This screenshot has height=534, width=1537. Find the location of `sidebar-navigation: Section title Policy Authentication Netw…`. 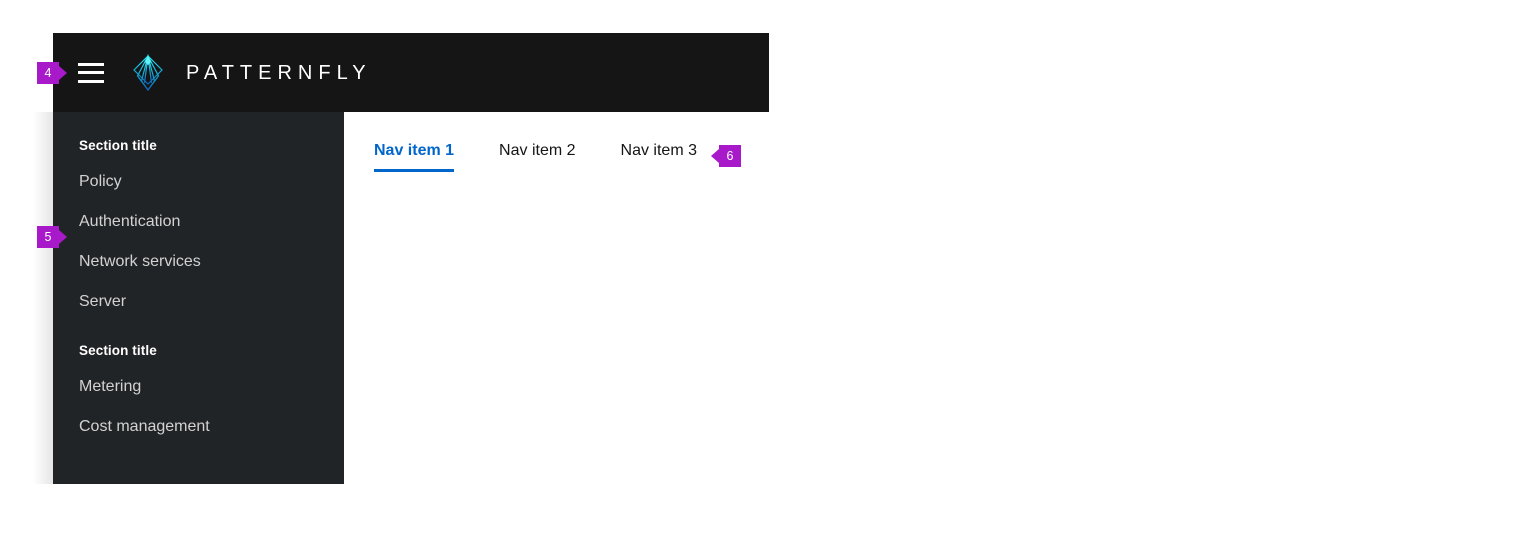

sidebar-navigation: Section title Policy Authentication Netw… is located at coordinates (198, 298).